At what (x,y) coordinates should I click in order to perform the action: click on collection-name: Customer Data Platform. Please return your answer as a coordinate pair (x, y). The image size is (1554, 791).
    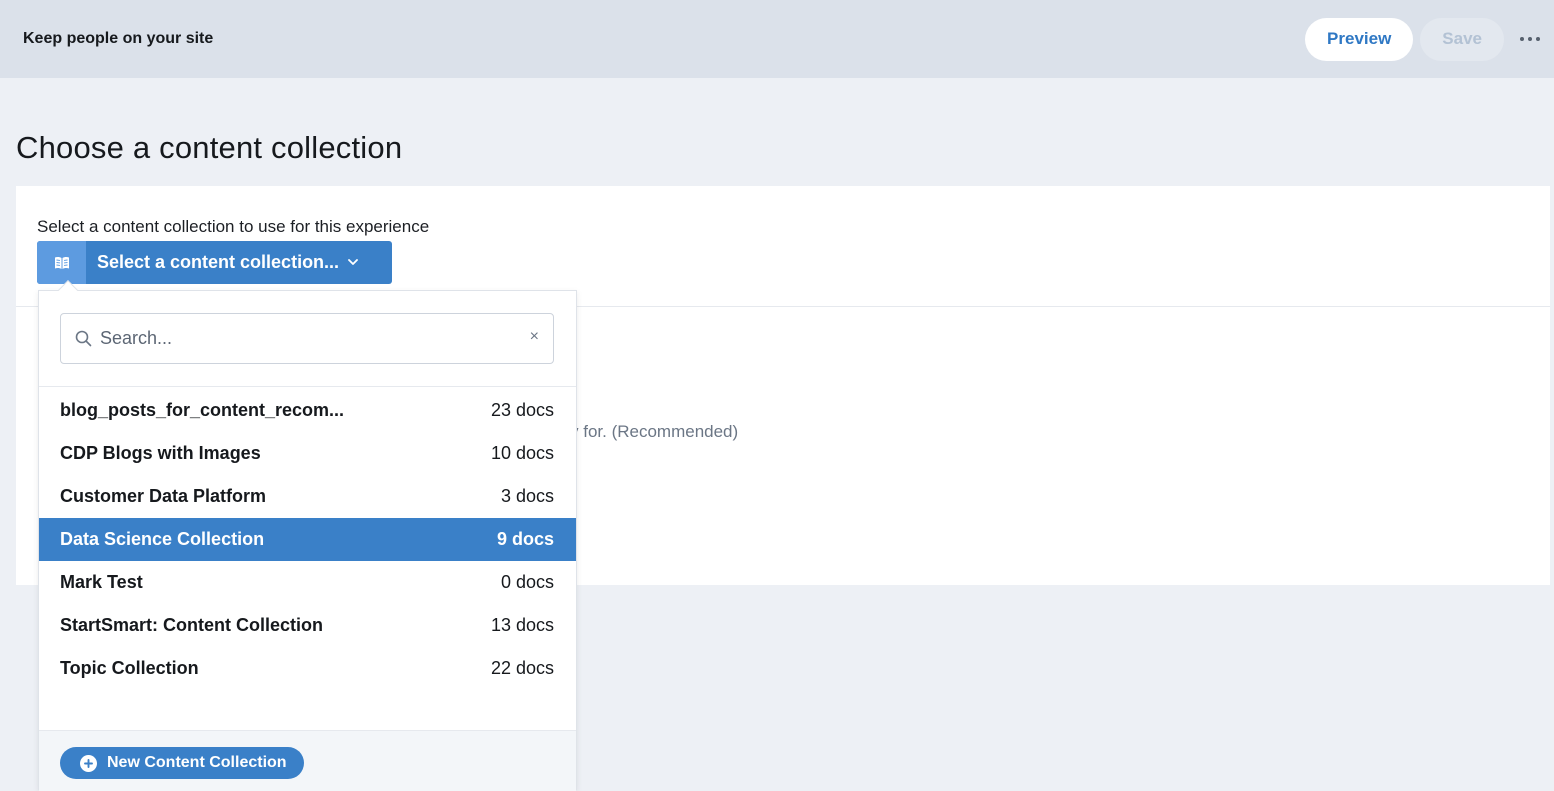
    Looking at the image, I should click on (163, 496).